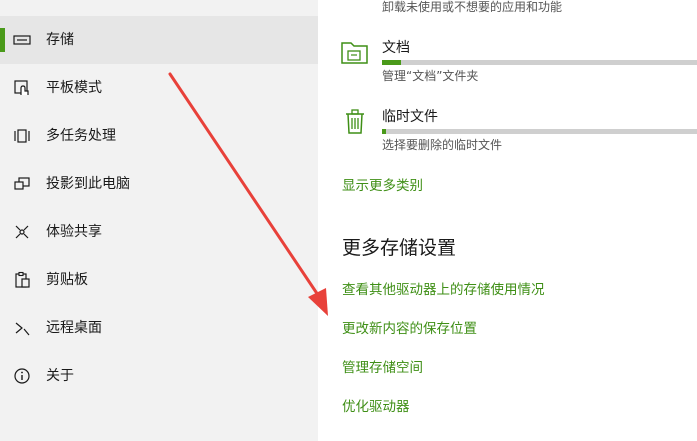 The height and width of the screenshot is (441, 697). I want to click on selected-indicator, so click(2, 40).